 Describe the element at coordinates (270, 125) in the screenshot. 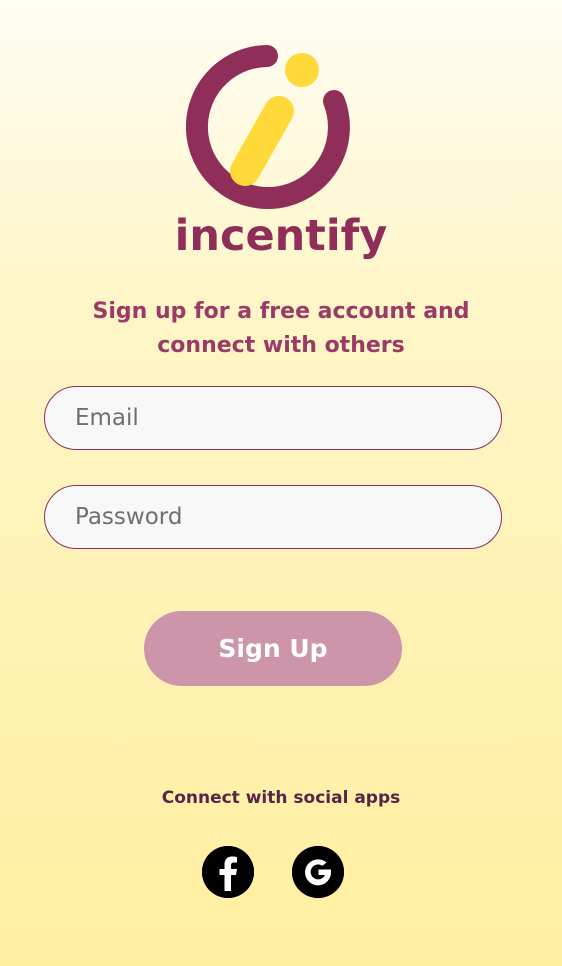

I see `incentify-logo-icon` at that location.